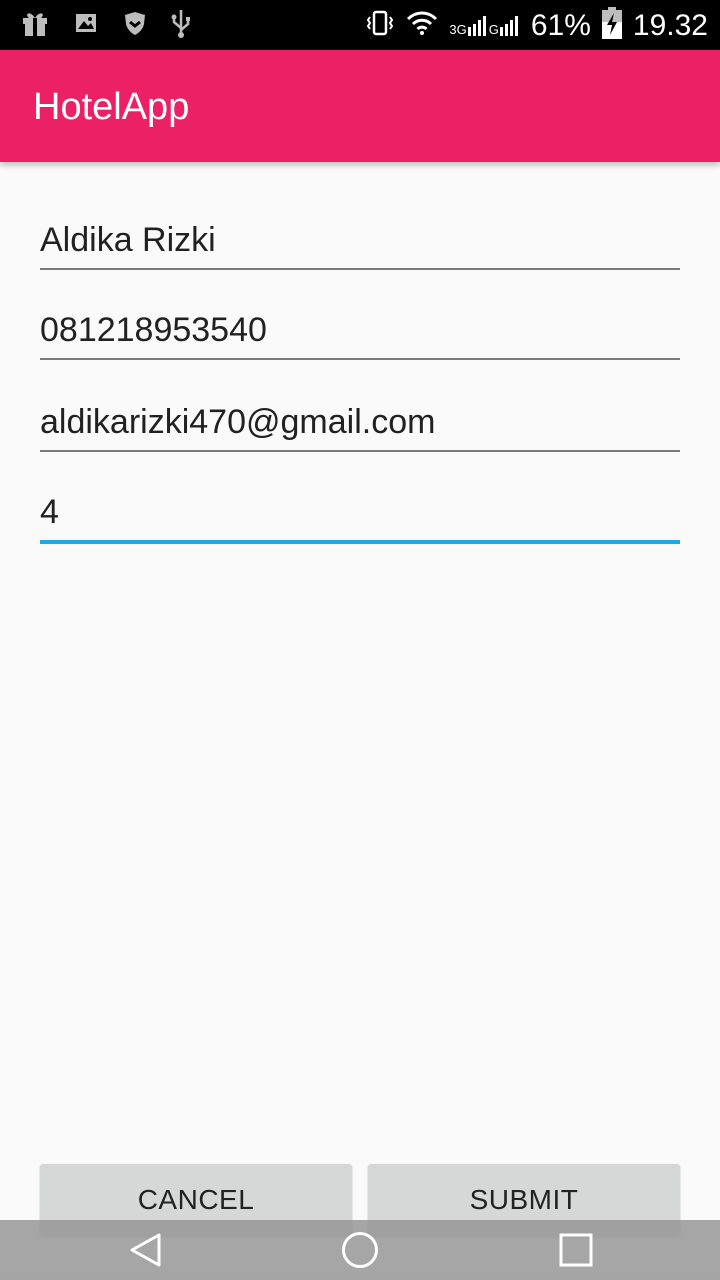 The height and width of the screenshot is (1280, 720). I want to click on navigation-bar, so click(360, 1250).